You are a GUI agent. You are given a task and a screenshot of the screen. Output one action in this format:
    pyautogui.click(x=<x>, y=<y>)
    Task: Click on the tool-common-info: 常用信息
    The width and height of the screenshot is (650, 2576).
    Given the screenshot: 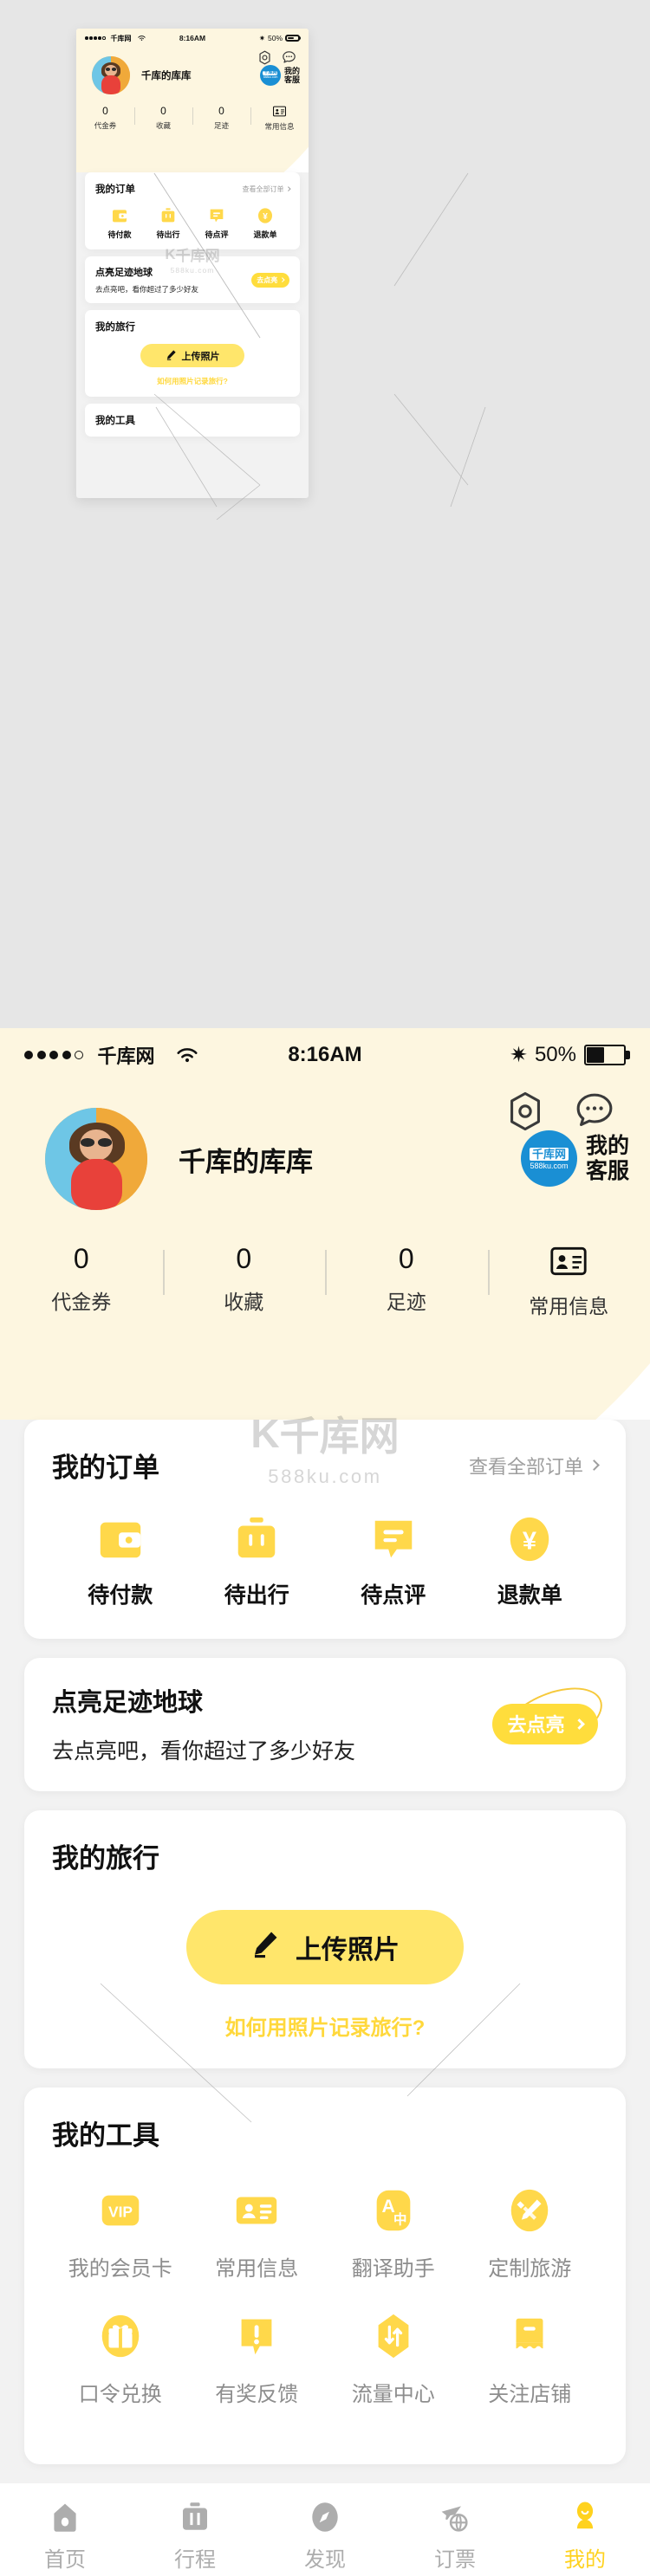 What is the action you would take?
    pyautogui.click(x=257, y=2232)
    